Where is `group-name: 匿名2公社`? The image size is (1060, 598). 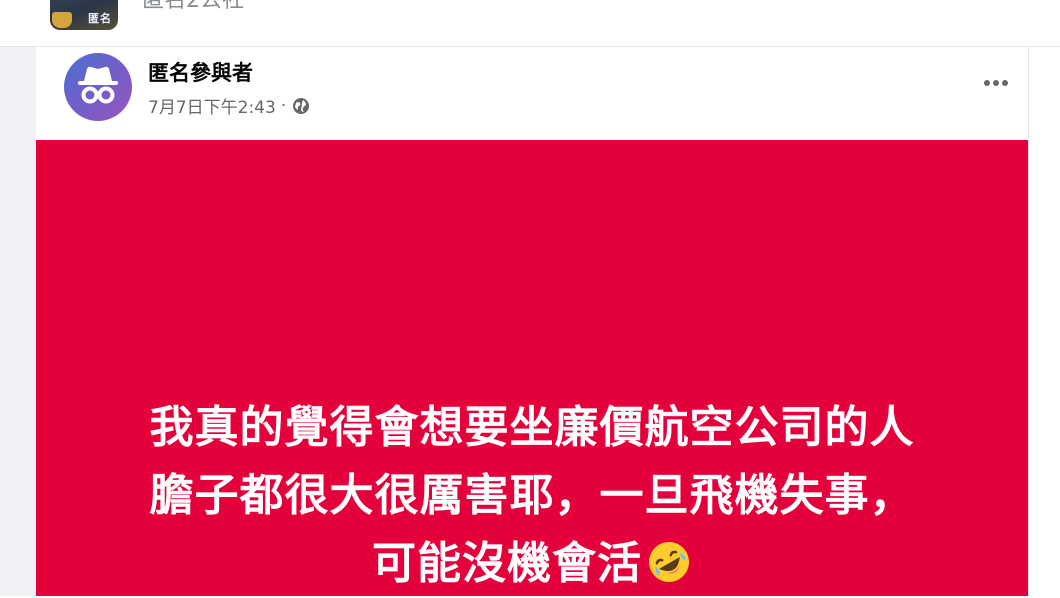 group-name: 匿名2公社 is located at coordinates (193, 7).